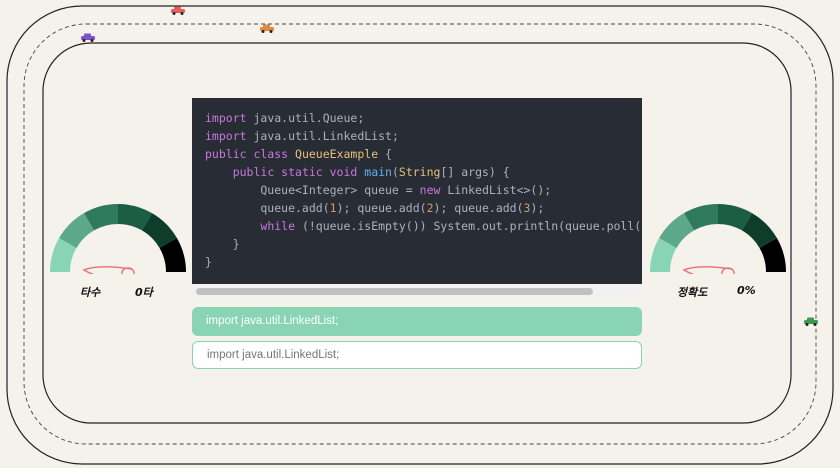 Image resolution: width=840 pixels, height=468 pixels. What do you see at coordinates (144, 292) in the screenshot?
I see `speed-gauge-value: 0타` at bounding box center [144, 292].